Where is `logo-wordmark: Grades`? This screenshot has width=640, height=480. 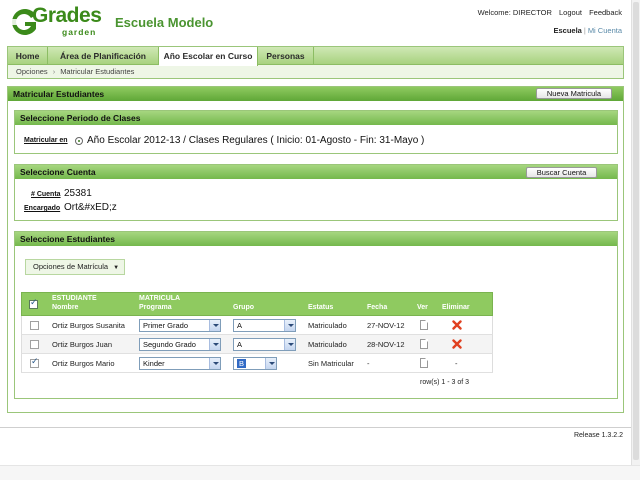
logo-wordmark: Grades is located at coordinates (67, 15).